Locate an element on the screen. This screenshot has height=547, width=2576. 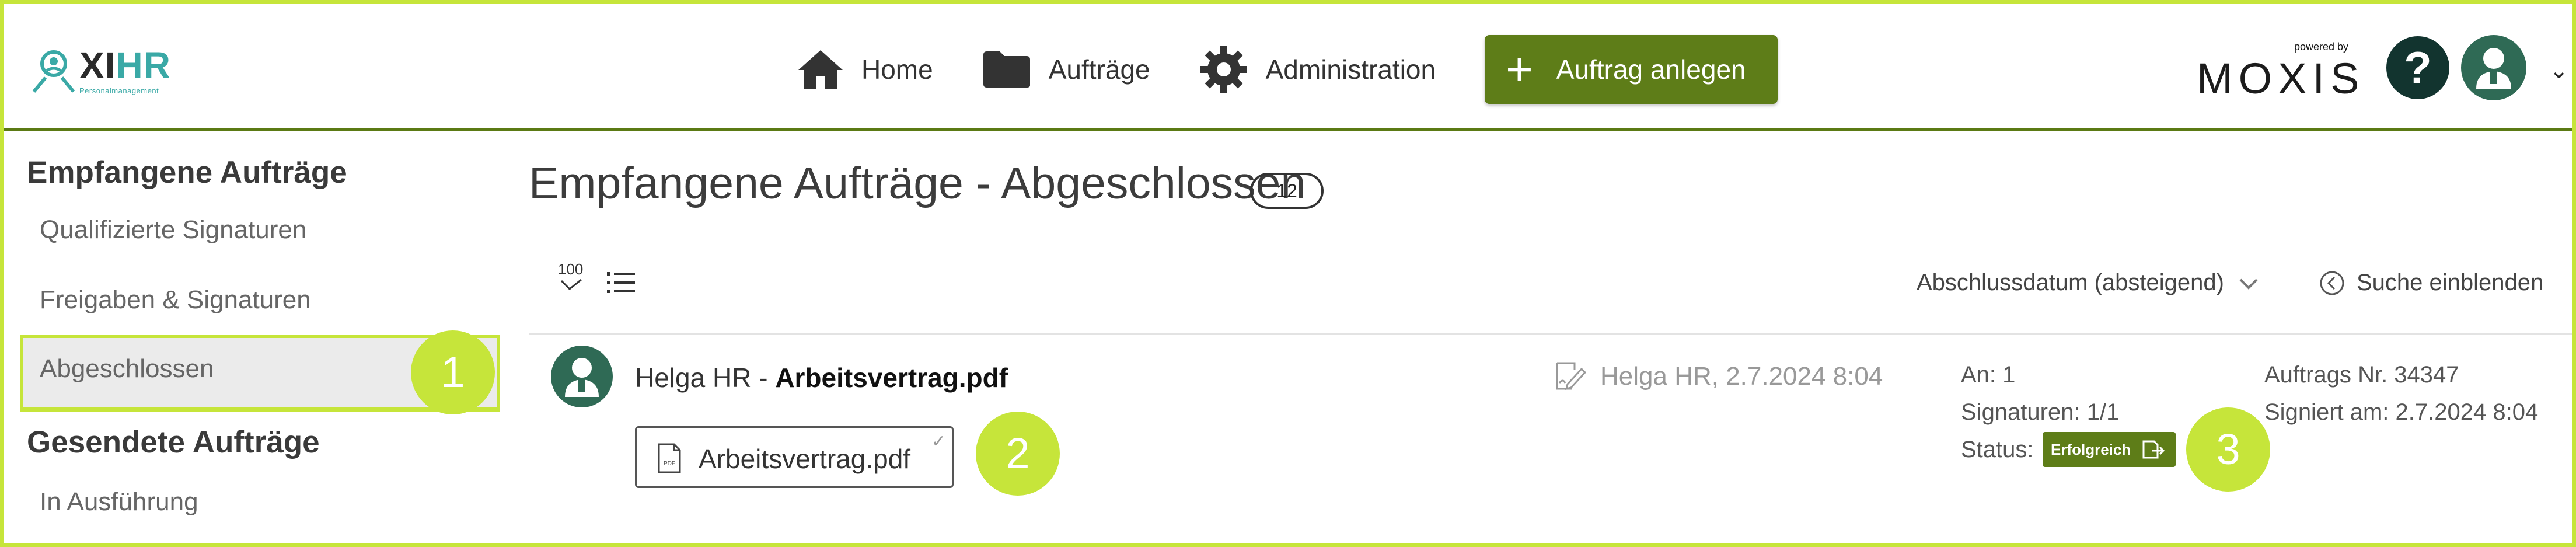
signed-at: Signiert am: 2.7.2024 8:04 is located at coordinates (2401, 412).